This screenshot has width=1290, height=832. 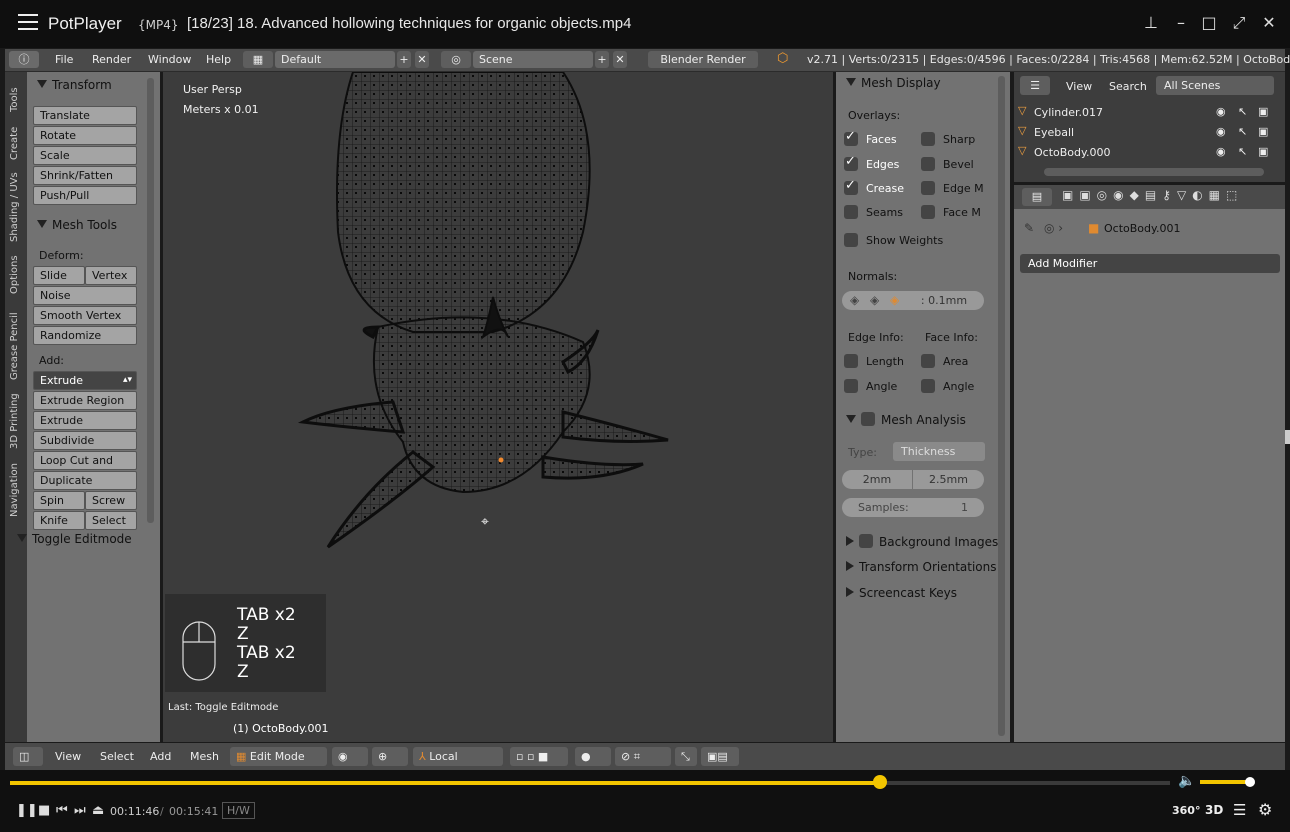 I want to click on pause-icon: ❚❚, so click(x=27, y=810).